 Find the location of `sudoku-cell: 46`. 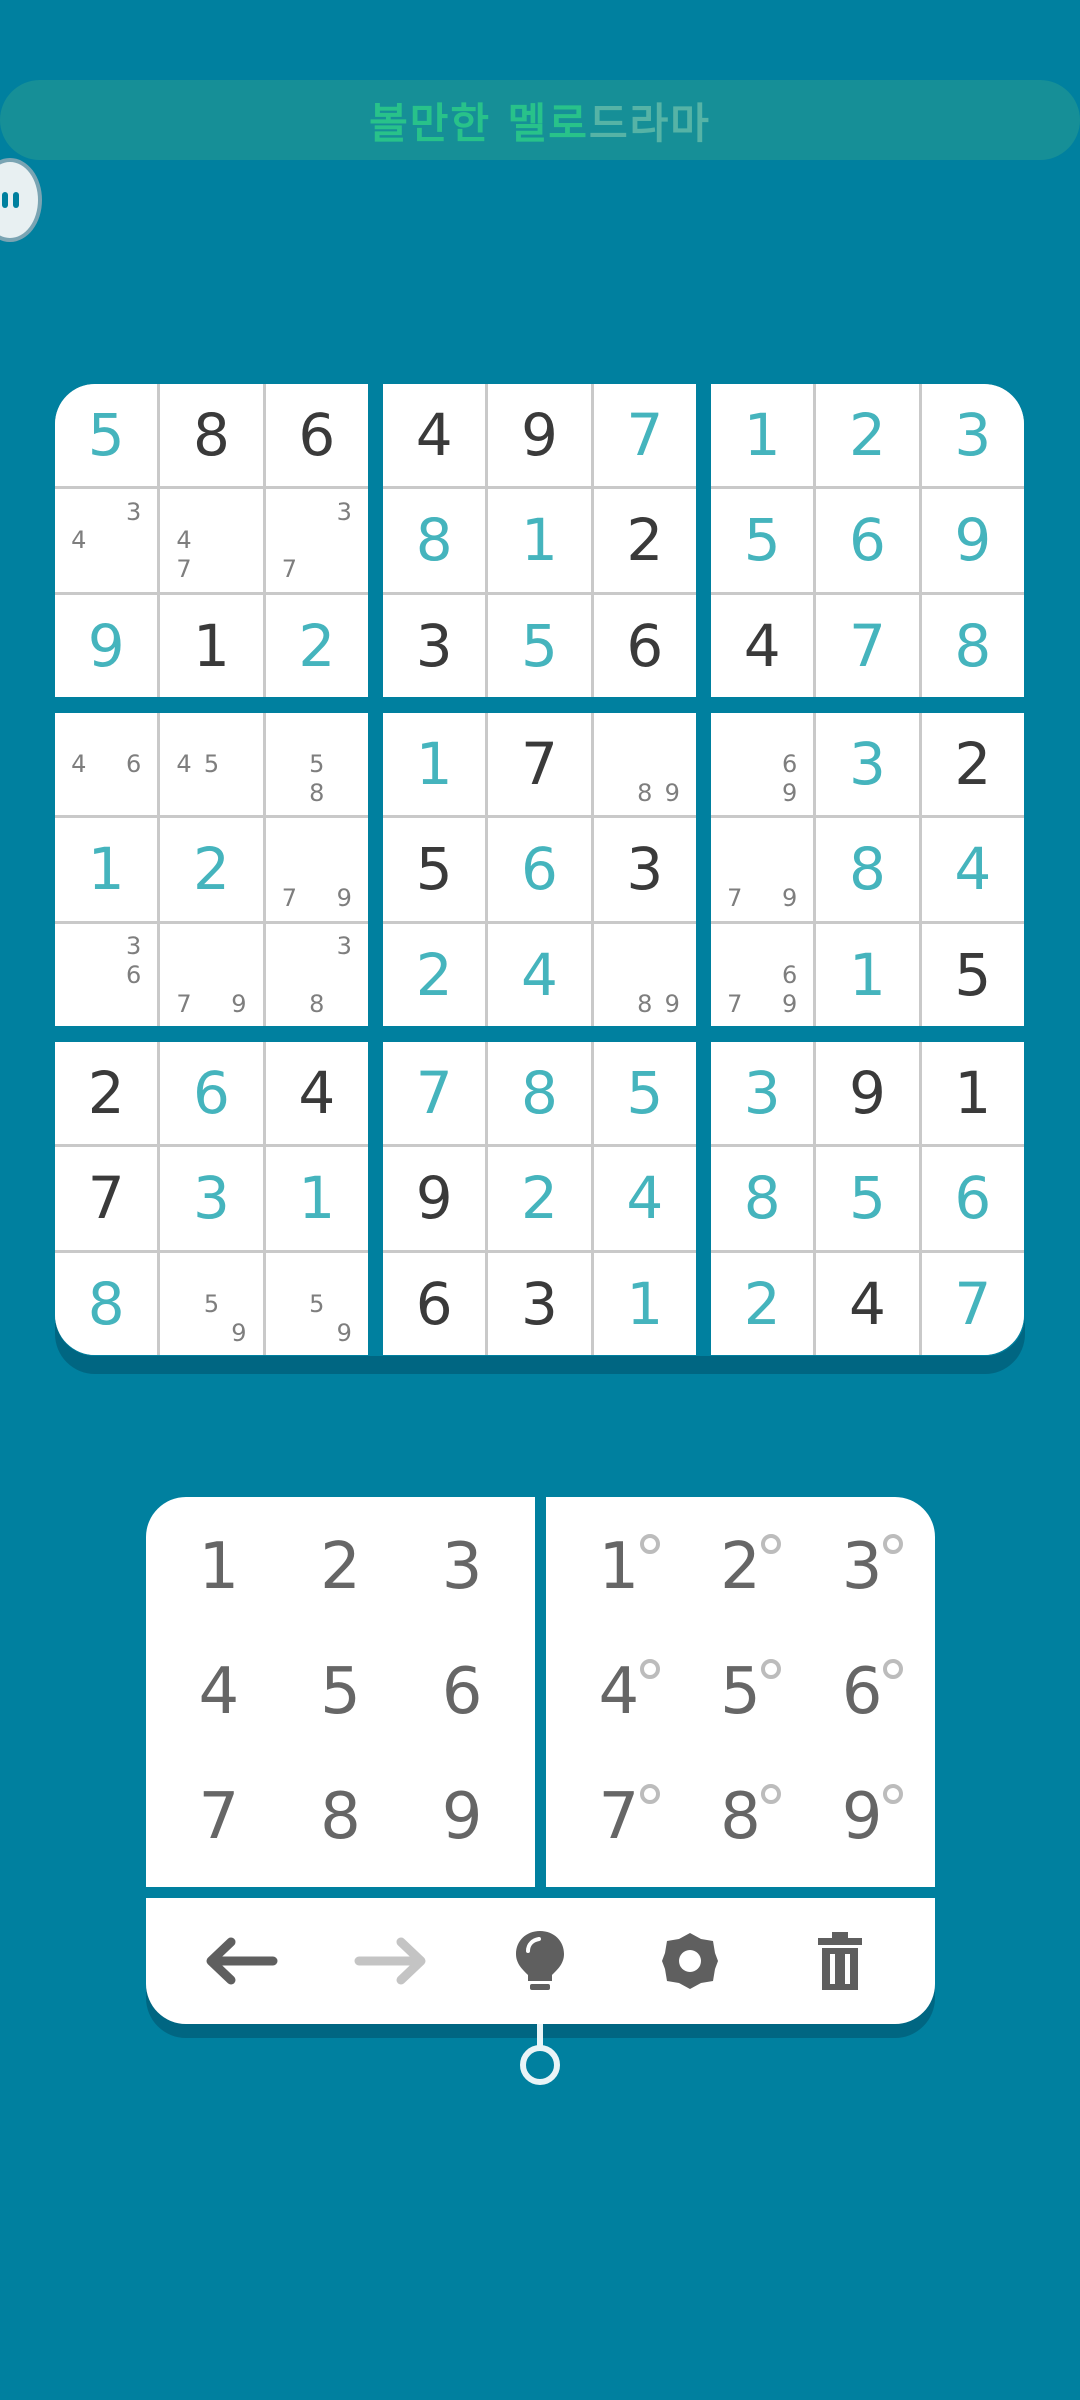

sudoku-cell: 46 is located at coordinates (106, 764).